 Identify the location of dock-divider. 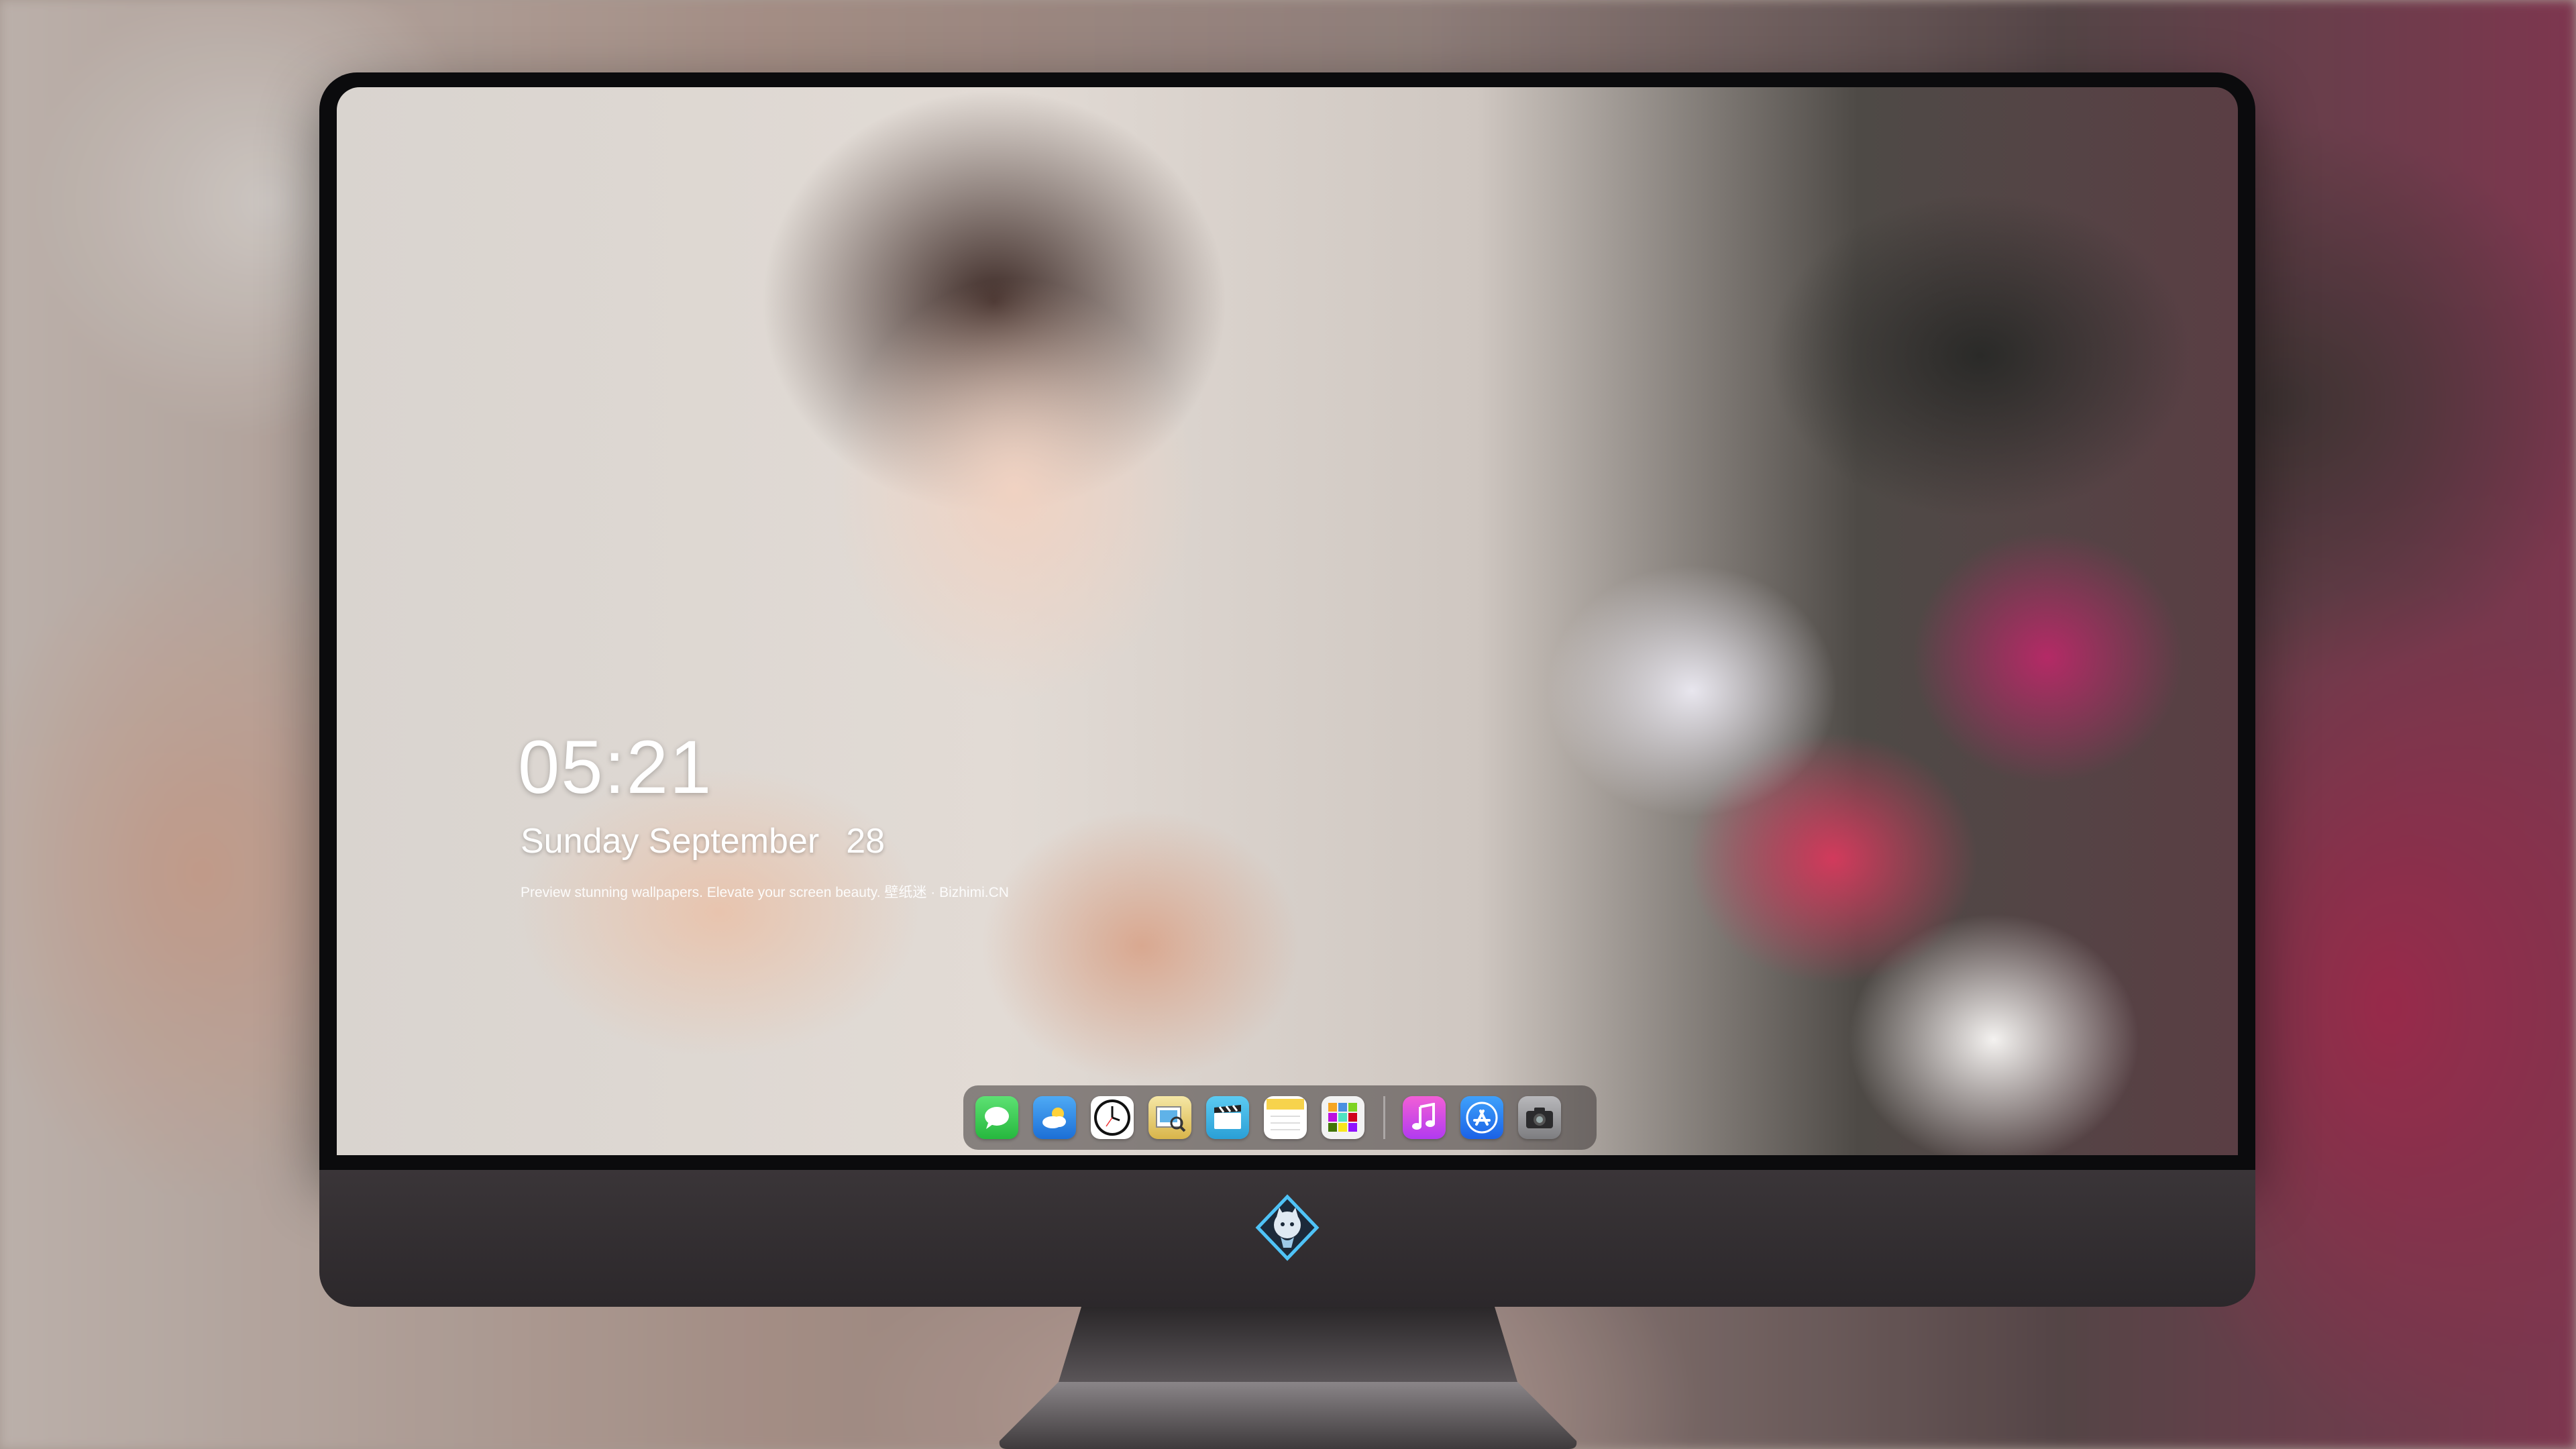
(1384, 1117).